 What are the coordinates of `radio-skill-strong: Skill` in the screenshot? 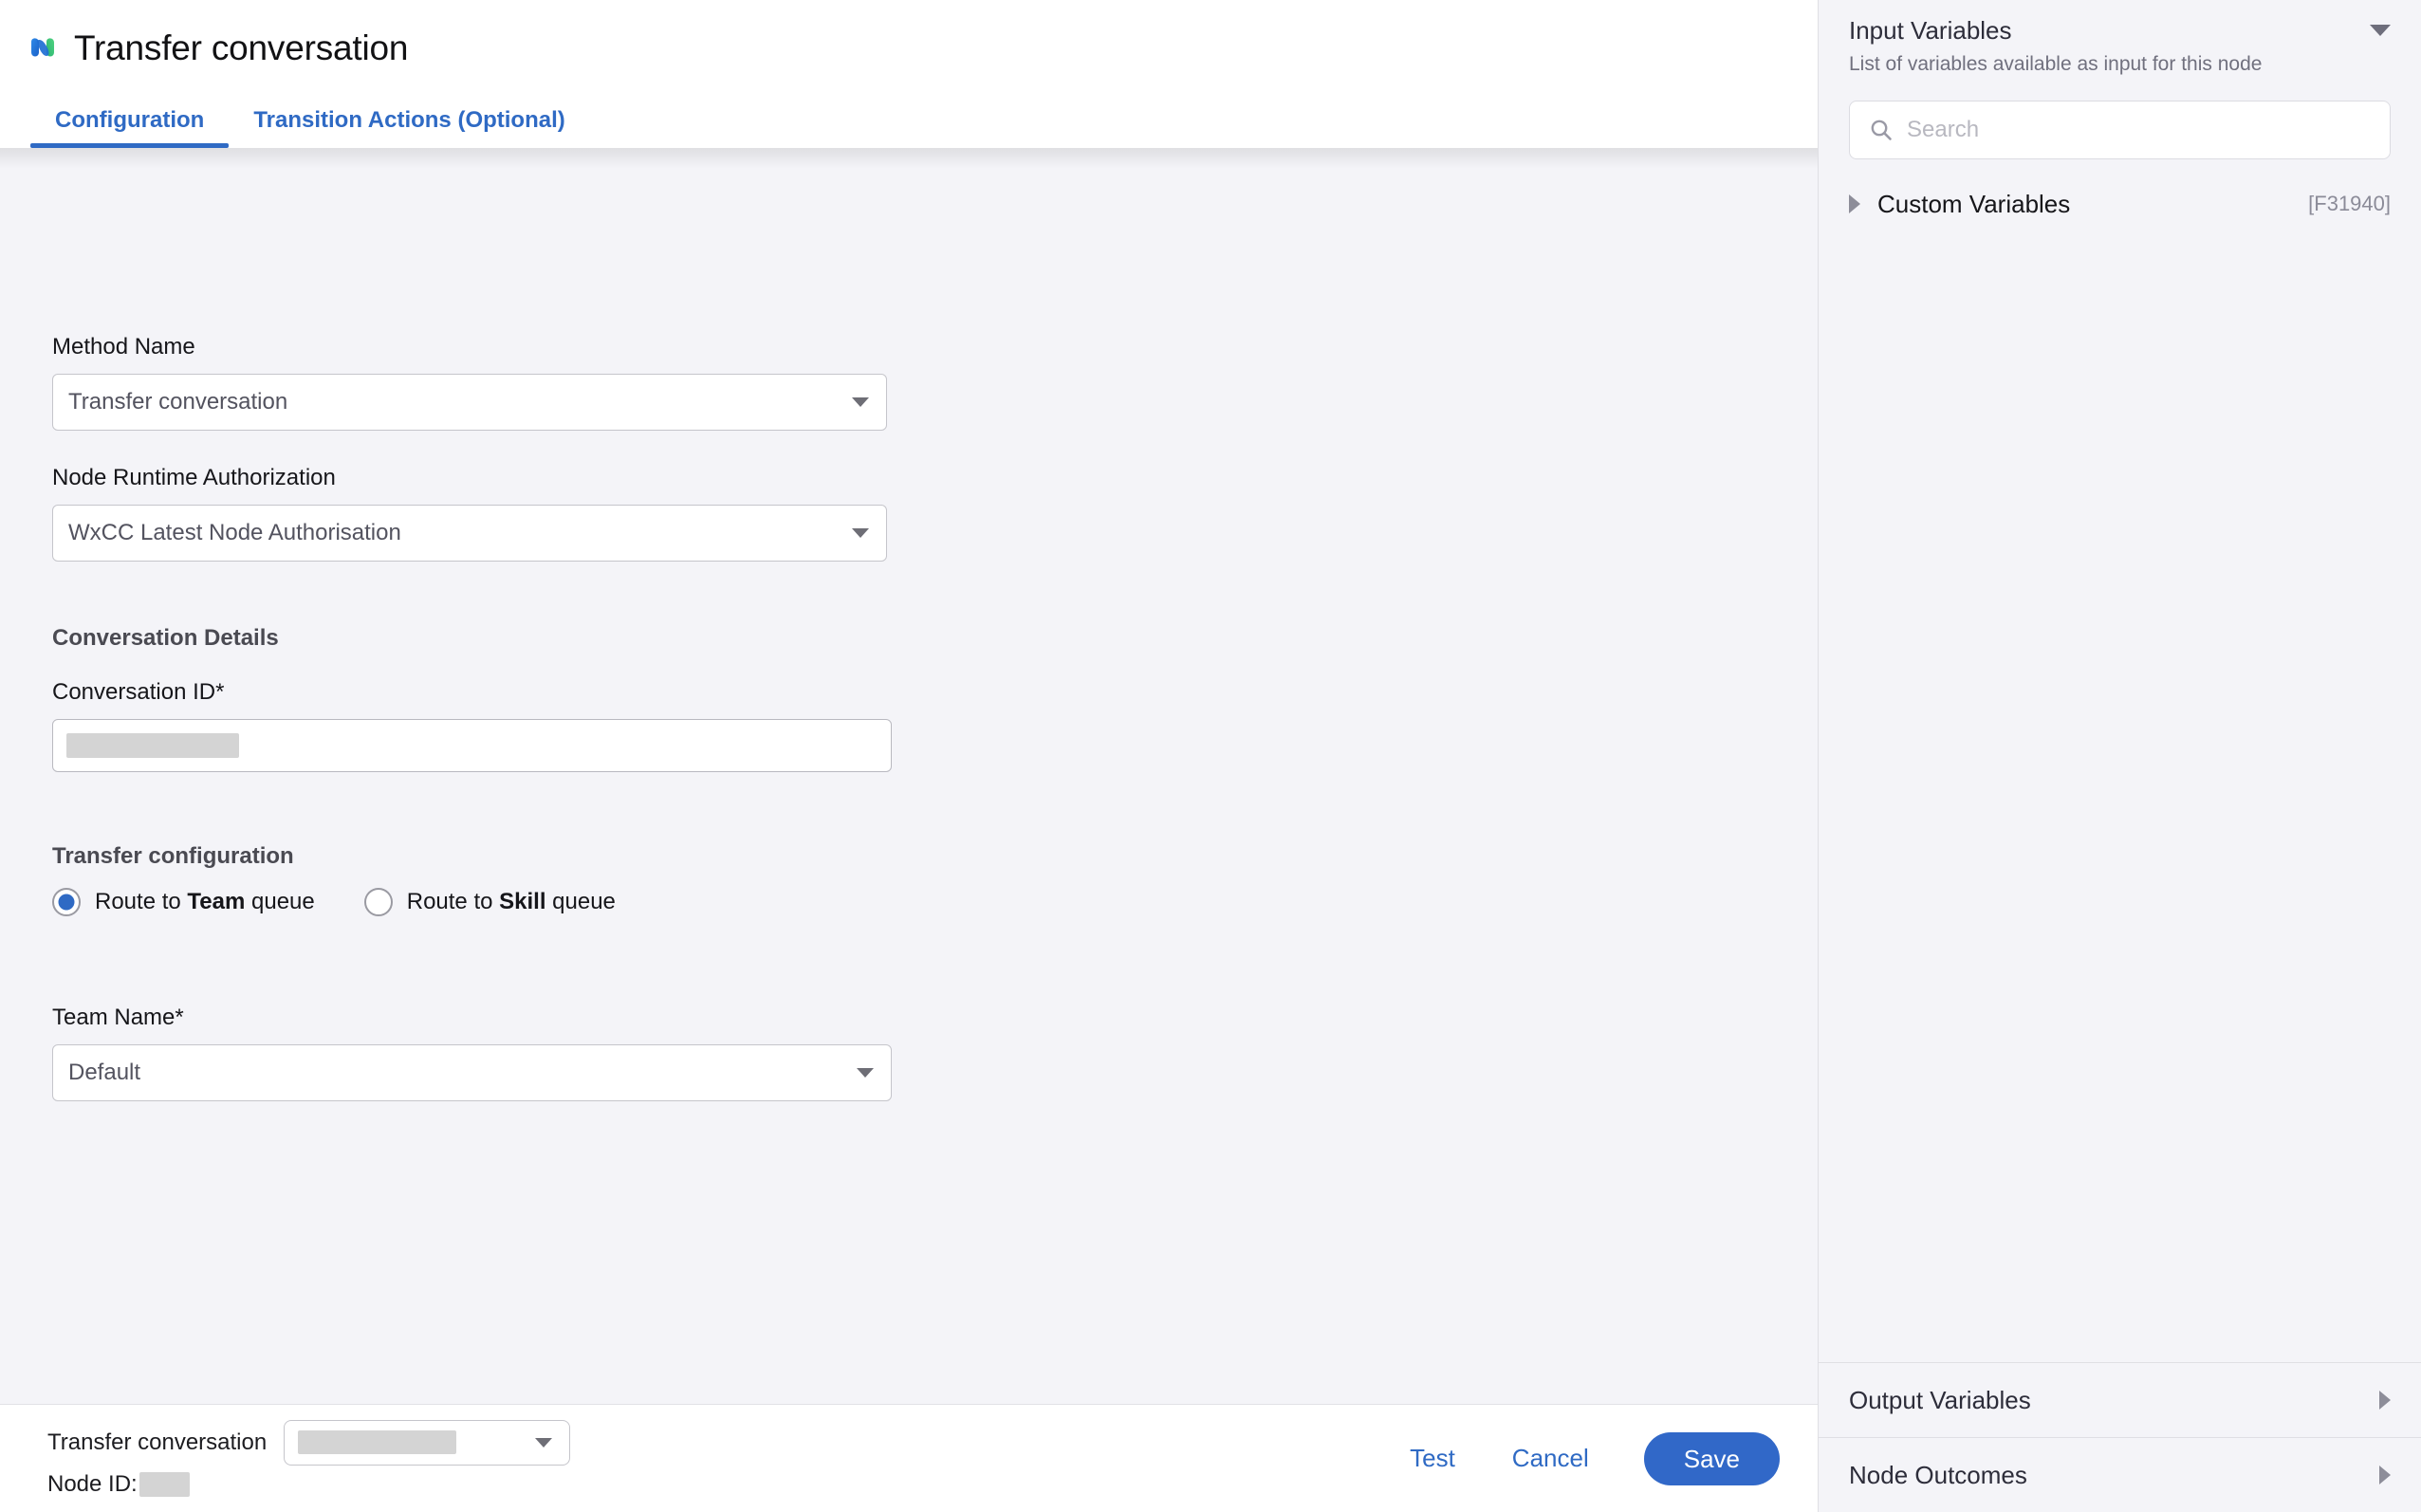 It's located at (522, 901).